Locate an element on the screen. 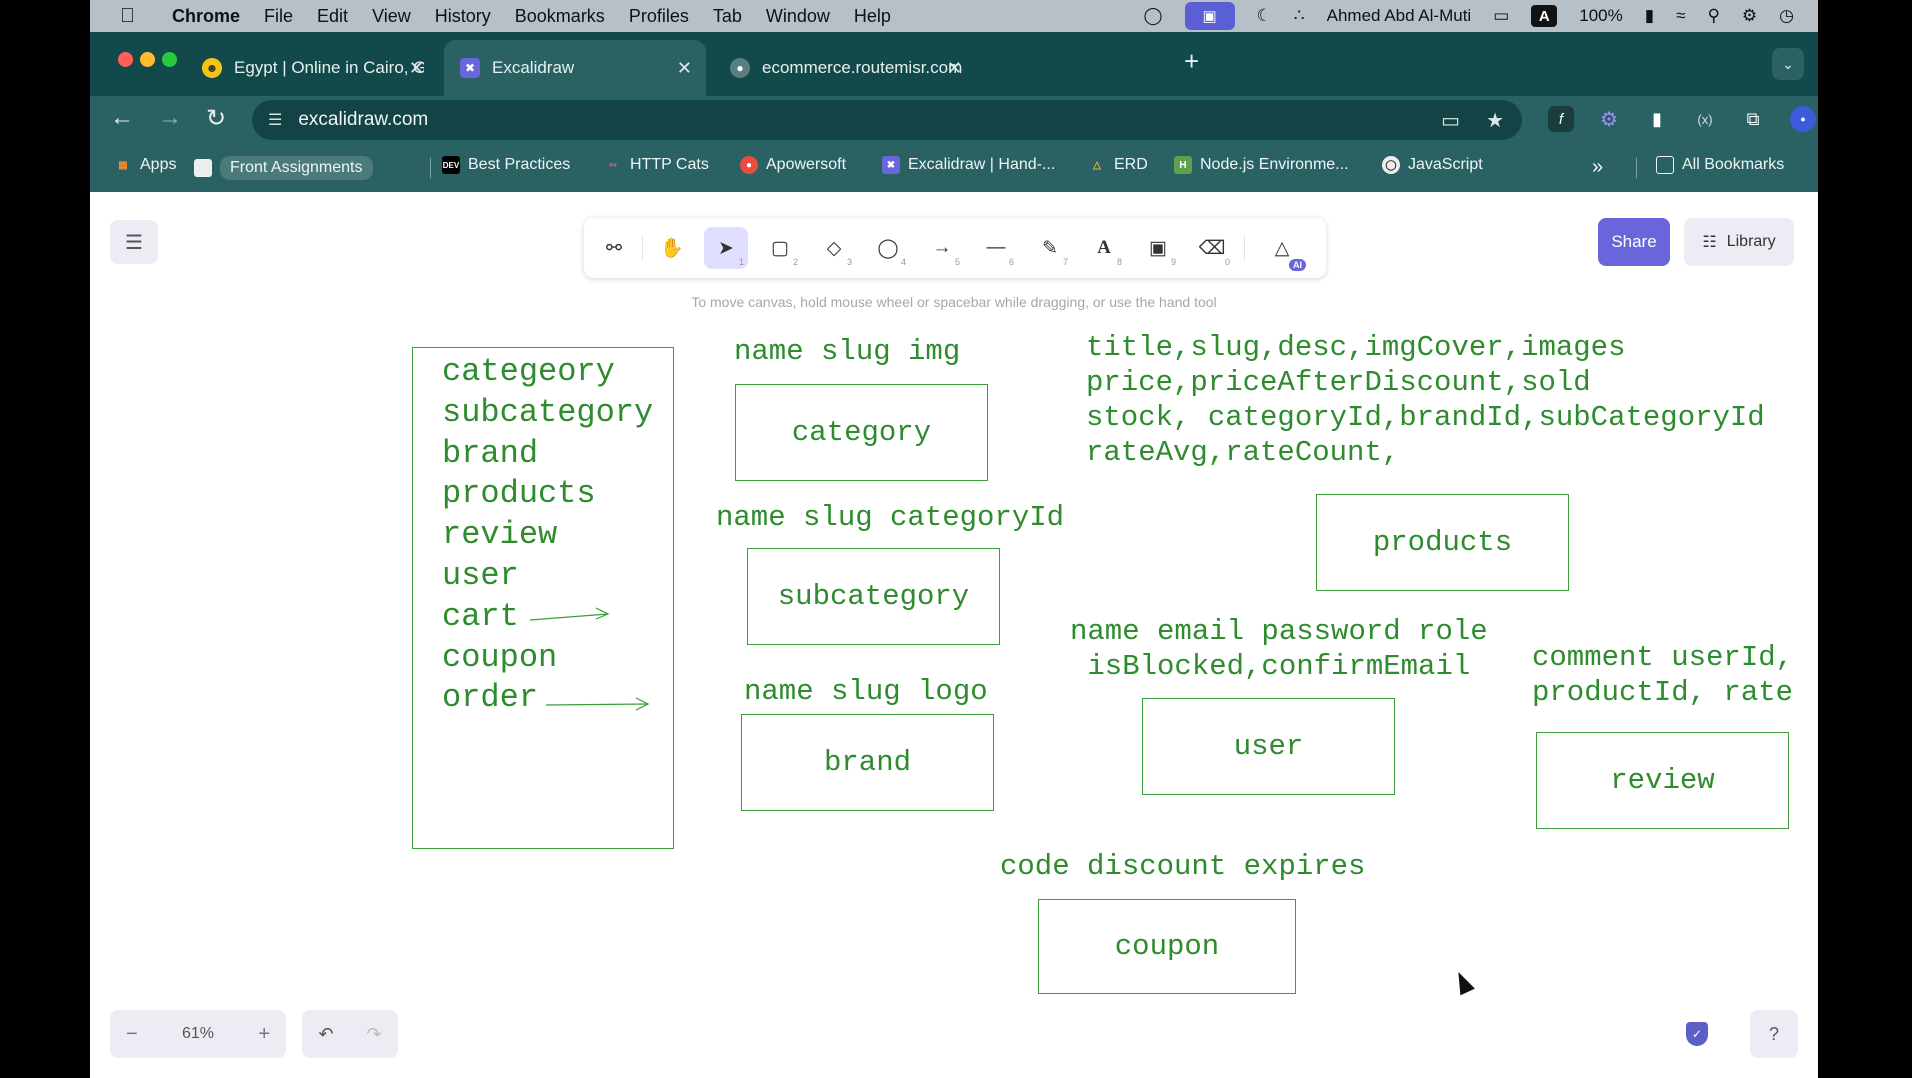  menu-bookmarks: Bookmarks is located at coordinates (560, 16).